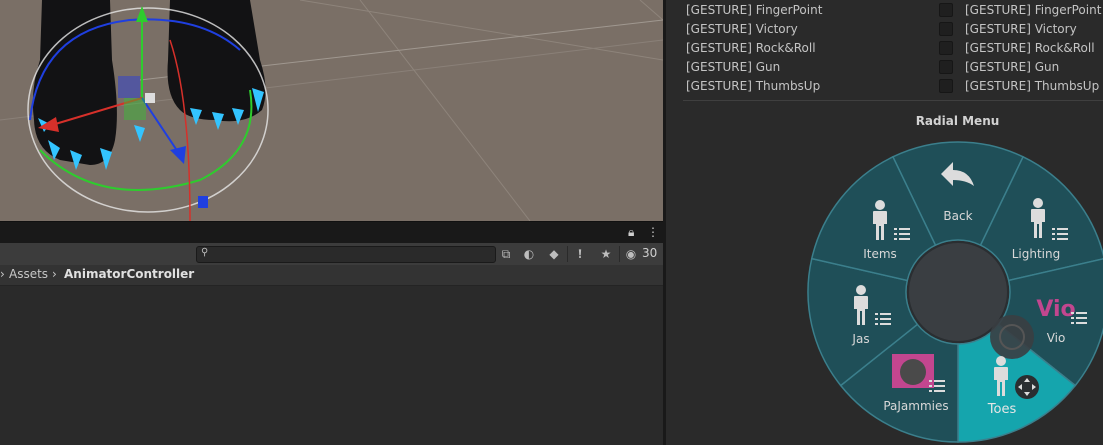  Describe the element at coordinates (957, 216) in the screenshot. I see `radial-label-back: Back` at that location.